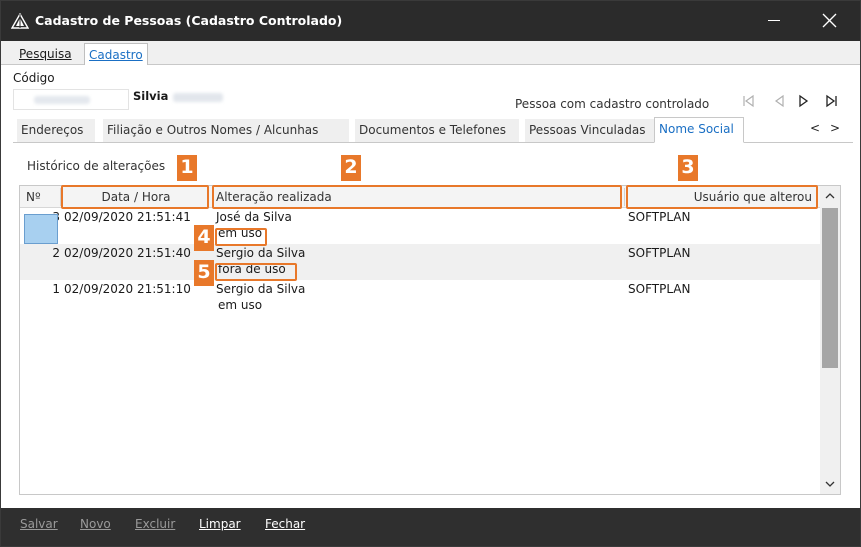 This screenshot has width=861, height=547. What do you see at coordinates (41, 229) in the screenshot?
I see `row-selector-indicator` at bounding box center [41, 229].